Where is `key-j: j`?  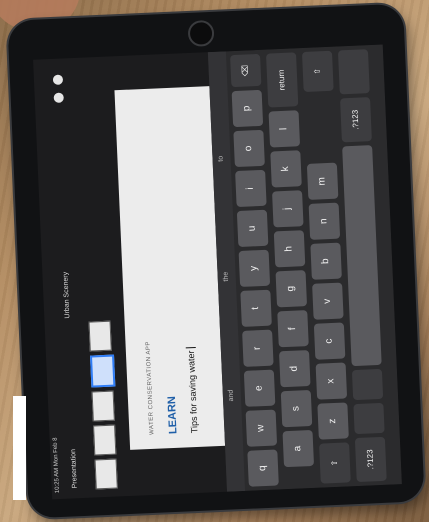 key-j: j is located at coordinates (288, 209).